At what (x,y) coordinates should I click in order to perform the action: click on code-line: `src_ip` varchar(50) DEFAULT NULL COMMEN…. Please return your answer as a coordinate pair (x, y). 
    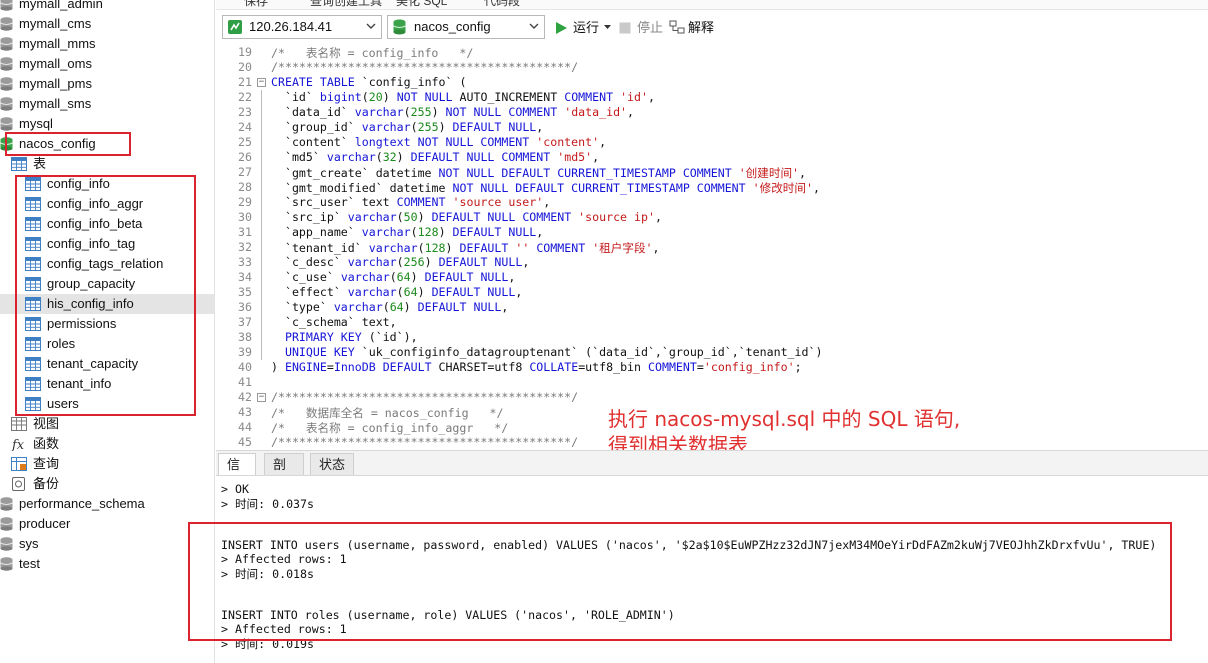
    Looking at the image, I should click on (466, 217).